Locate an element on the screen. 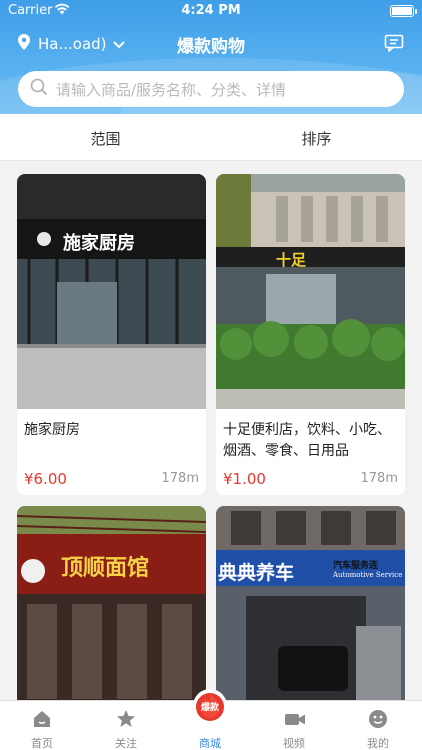  shop-sign: 顶顺面馆 is located at coordinates (105, 568).